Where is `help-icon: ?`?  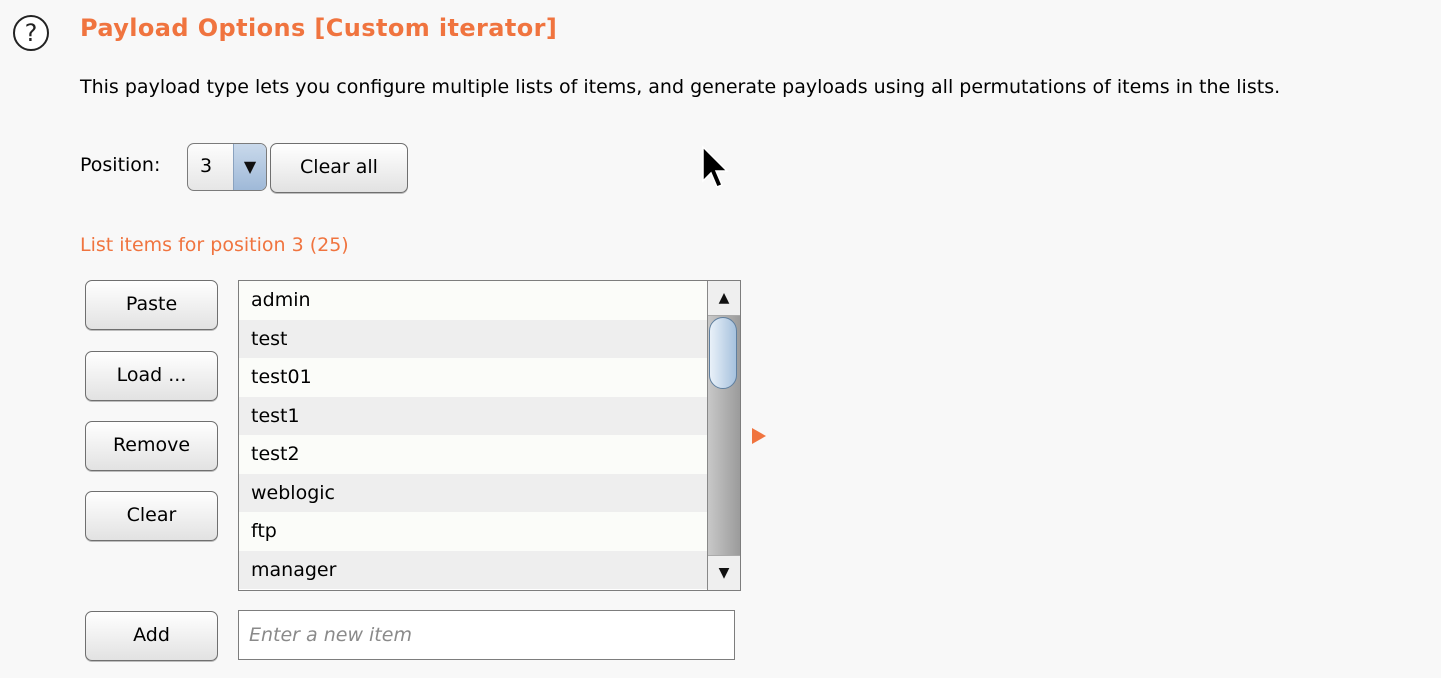
help-icon: ? is located at coordinates (31, 33).